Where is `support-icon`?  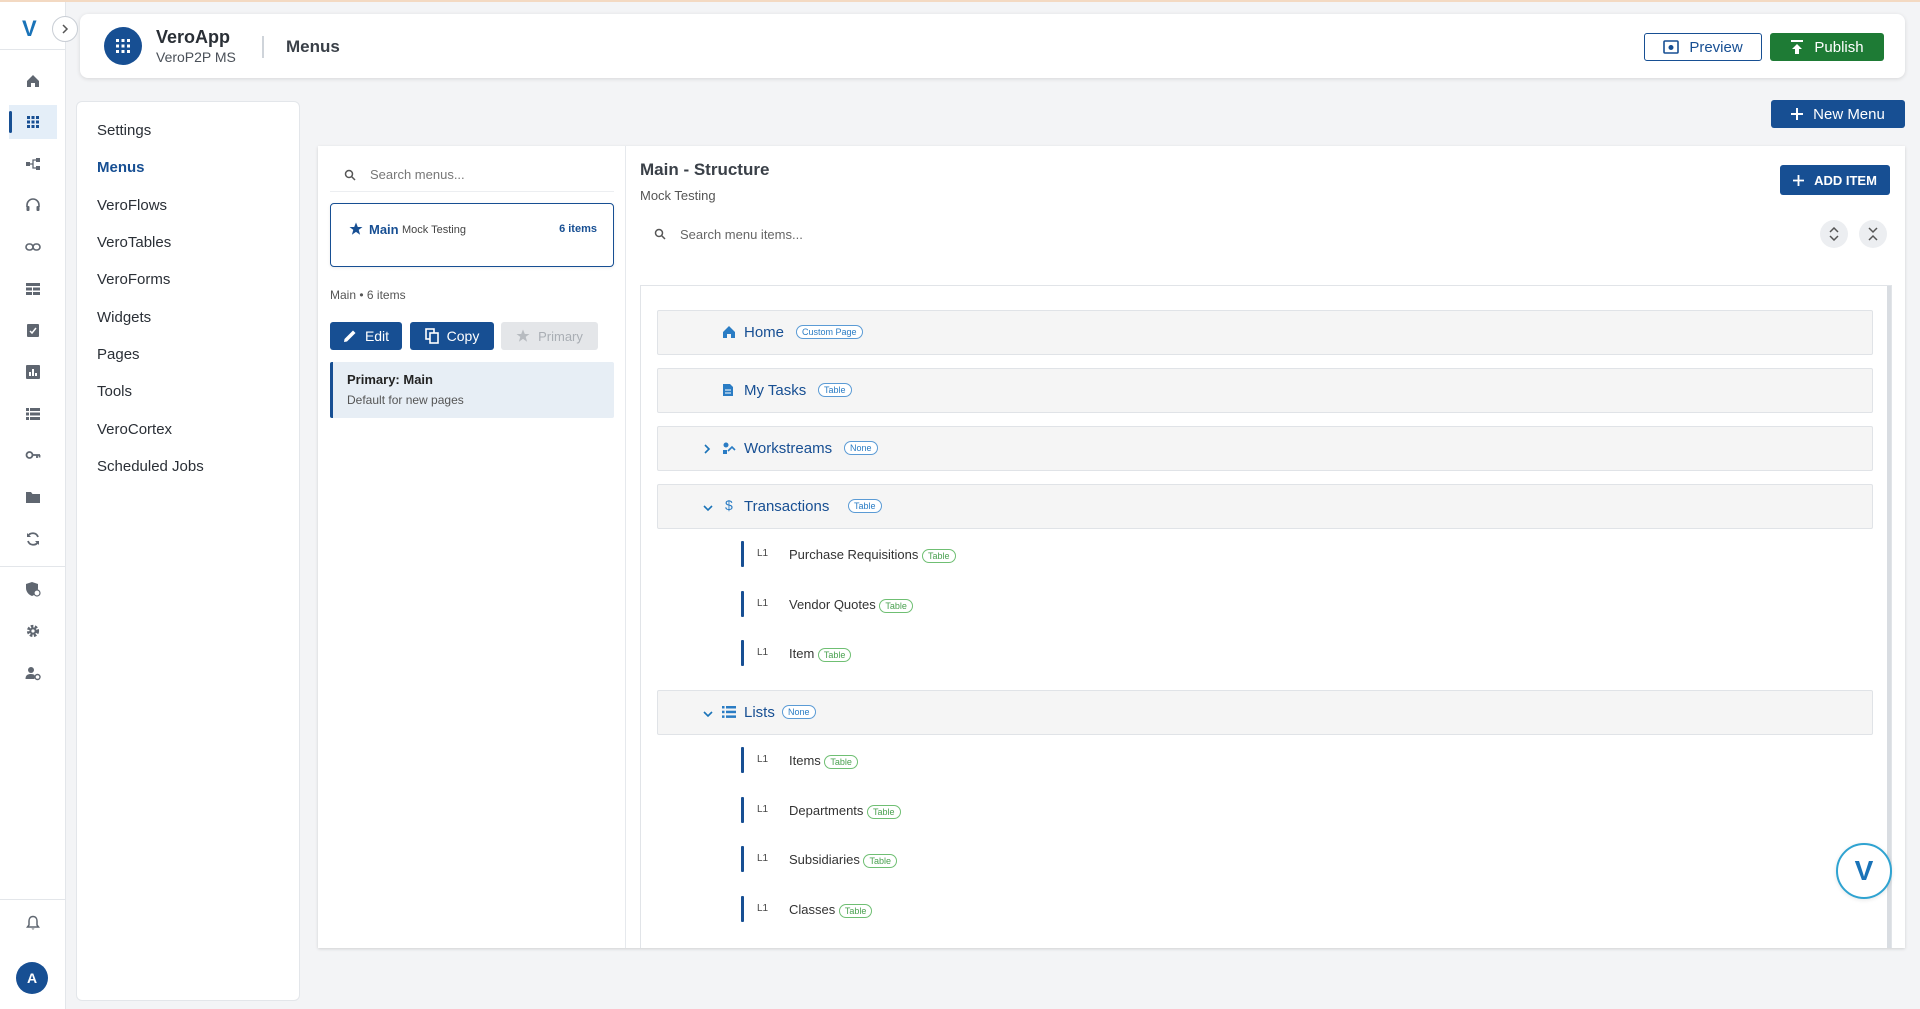
support-icon is located at coordinates (33, 205).